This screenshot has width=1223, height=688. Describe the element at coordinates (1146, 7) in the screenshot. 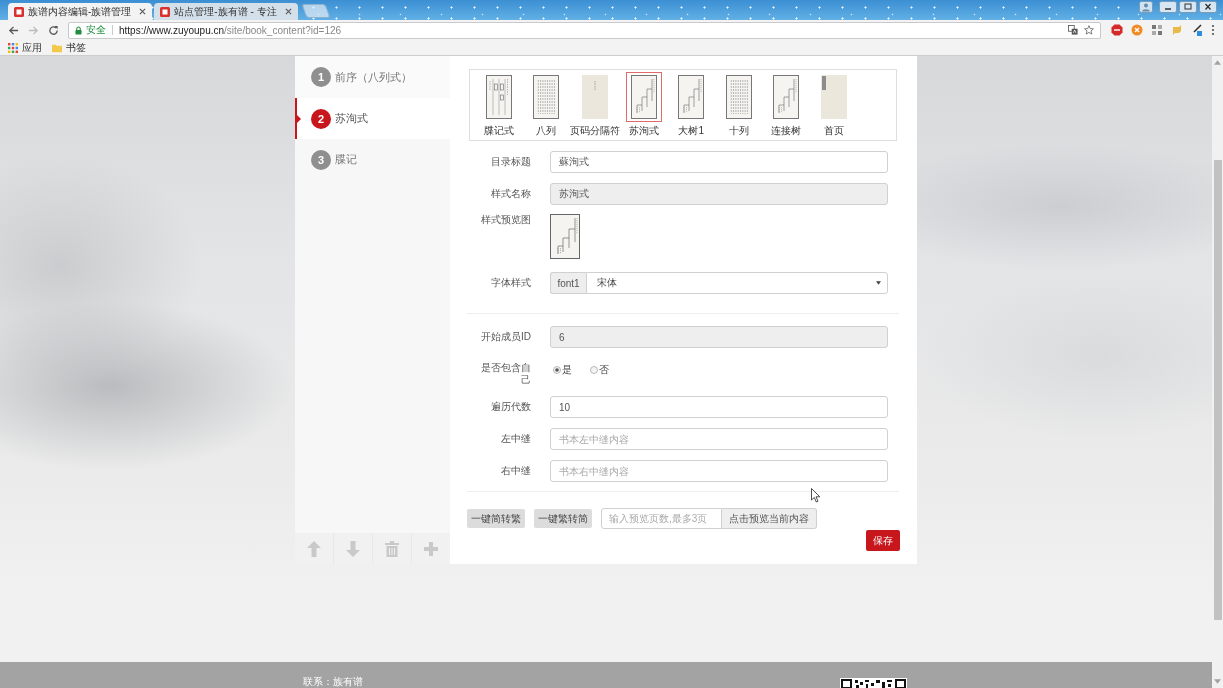

I see `profile-icon` at that location.